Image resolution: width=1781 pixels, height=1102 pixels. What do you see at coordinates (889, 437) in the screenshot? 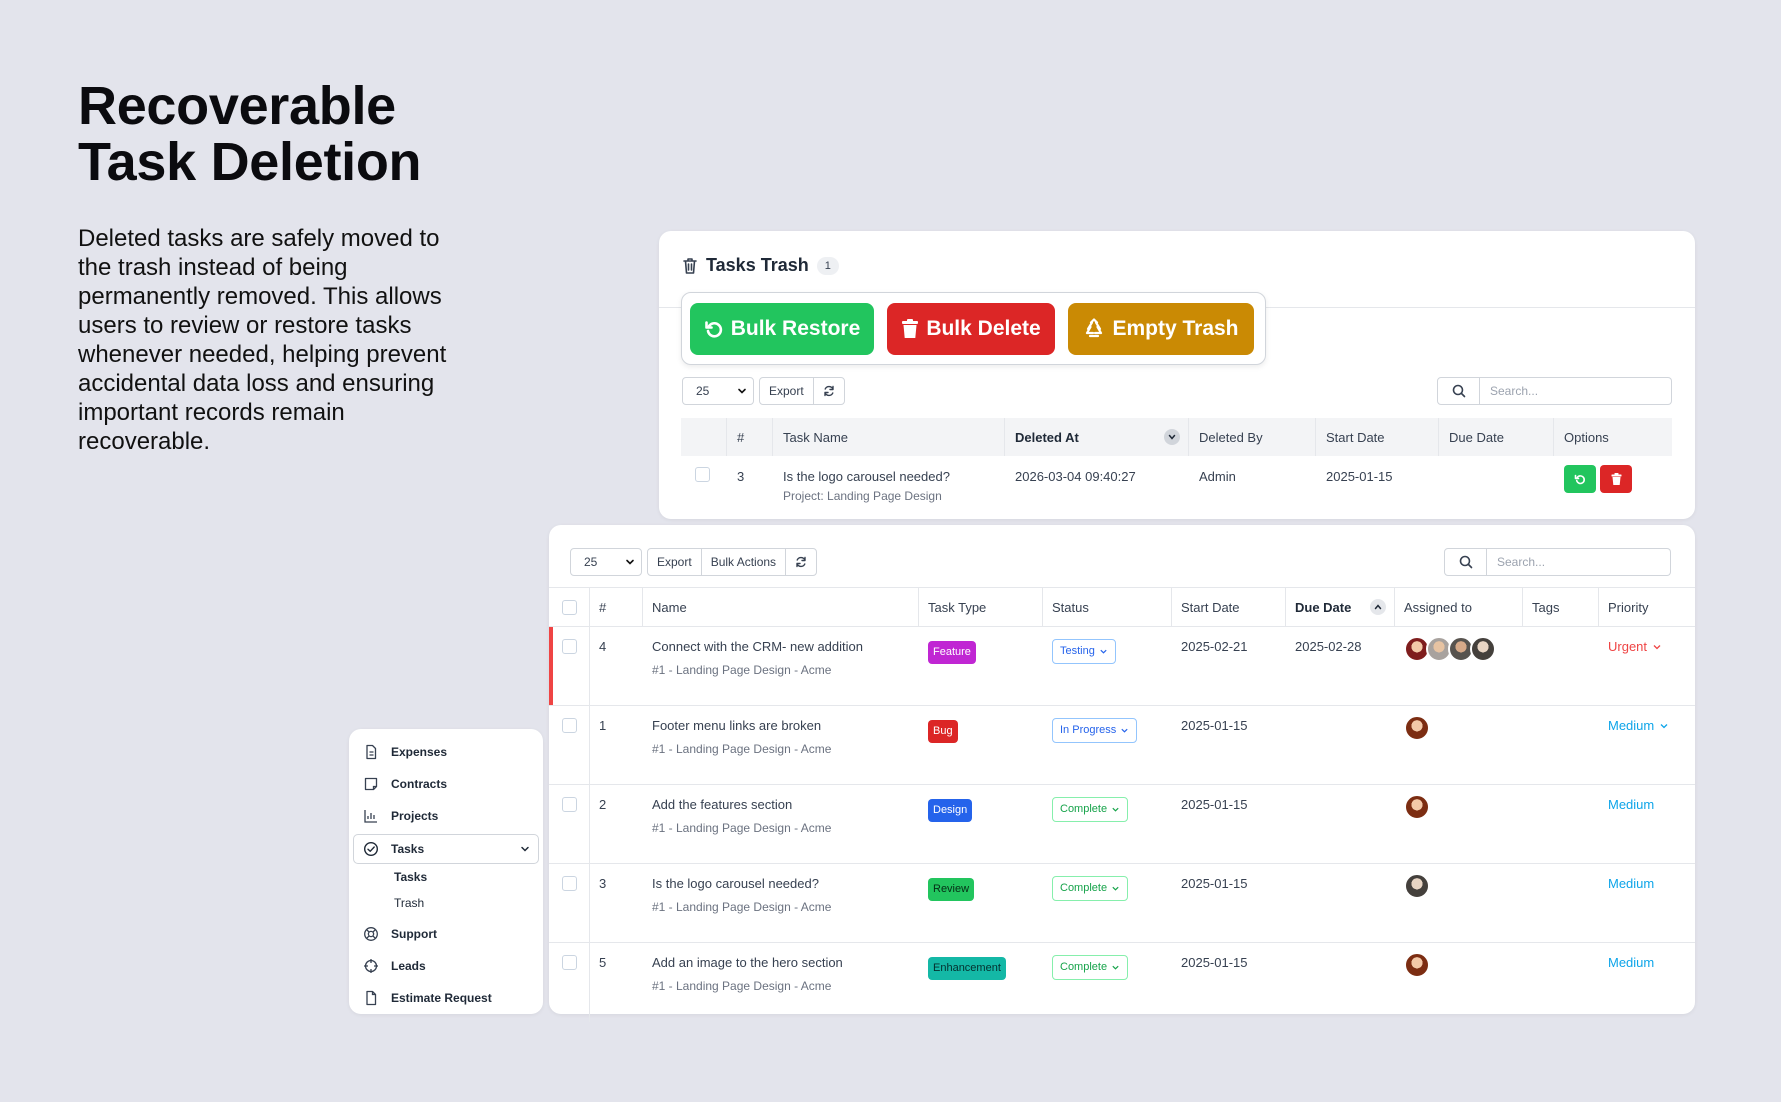
I see `column-header: Task Name` at bounding box center [889, 437].